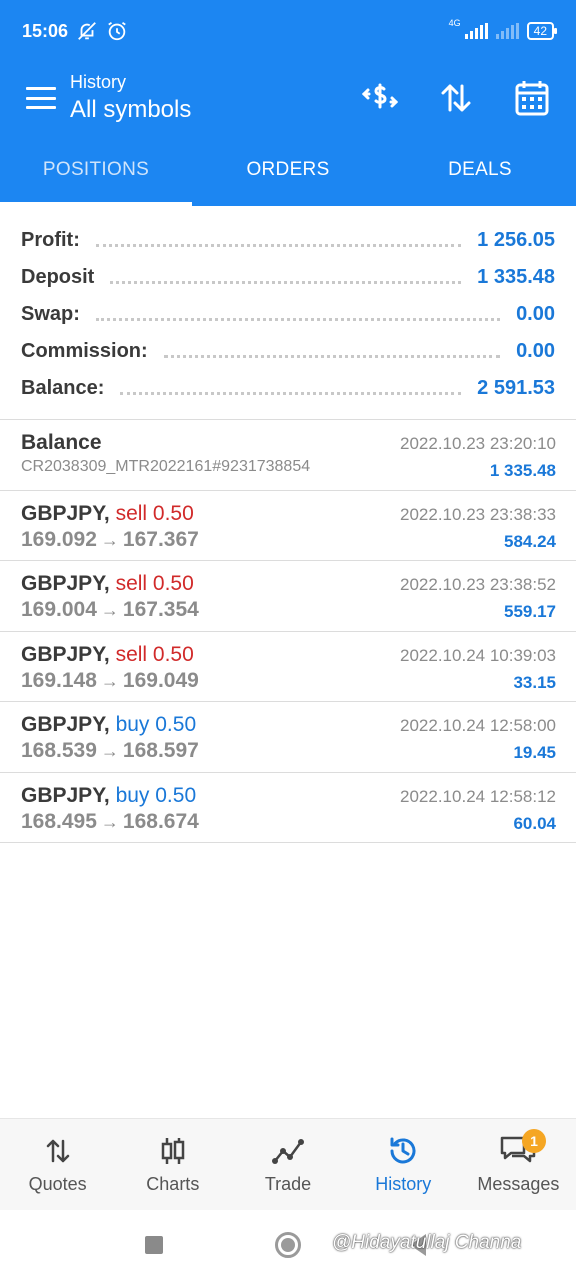  What do you see at coordinates (534, 1141) in the screenshot?
I see `messages-badge: 1` at bounding box center [534, 1141].